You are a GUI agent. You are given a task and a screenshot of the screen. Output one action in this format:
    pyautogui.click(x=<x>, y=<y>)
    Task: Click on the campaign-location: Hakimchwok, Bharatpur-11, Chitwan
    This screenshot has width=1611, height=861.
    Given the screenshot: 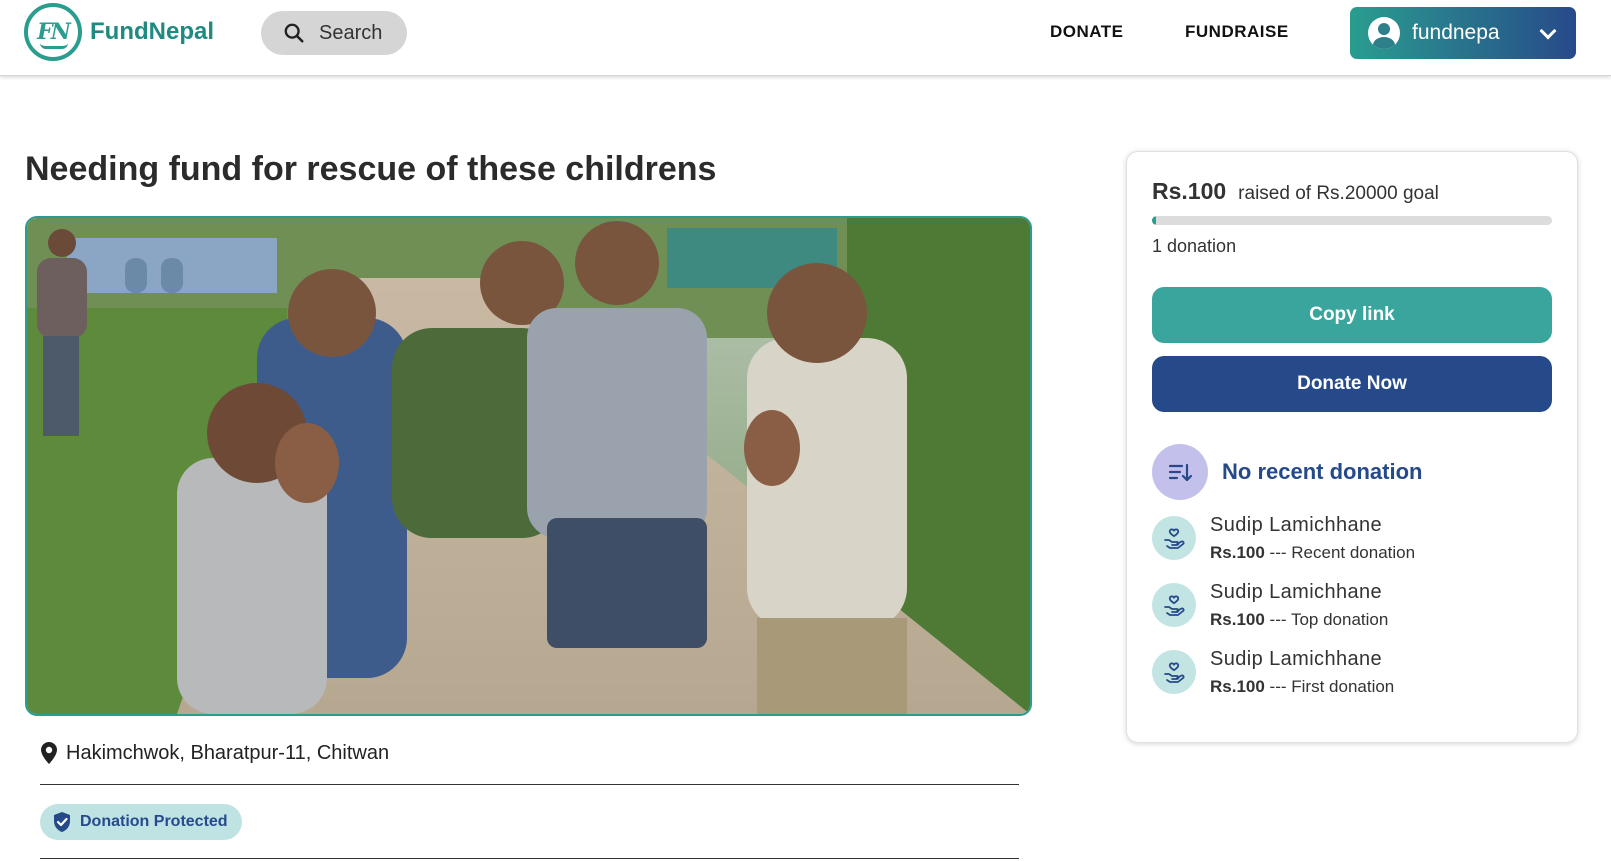 What is the action you would take?
    pyautogui.click(x=214, y=753)
    